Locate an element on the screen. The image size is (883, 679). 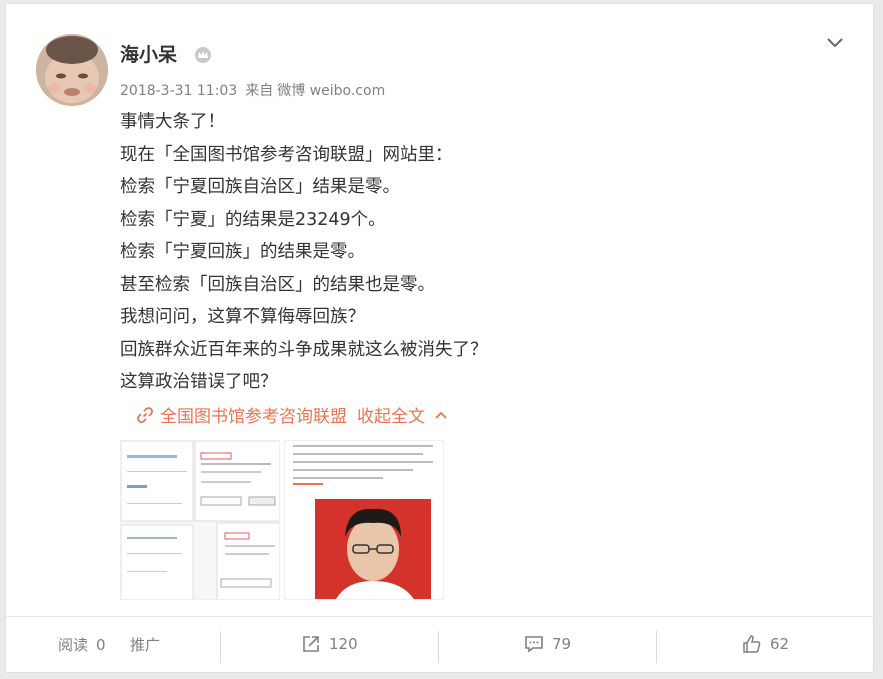
post-line: 这算政治错误了吧？ is located at coordinates (199, 382).